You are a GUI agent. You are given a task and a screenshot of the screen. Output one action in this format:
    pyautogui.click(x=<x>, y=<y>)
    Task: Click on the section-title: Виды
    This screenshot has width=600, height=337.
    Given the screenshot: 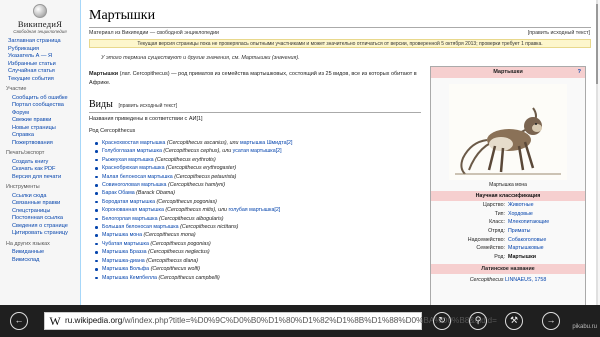 What is the action you would take?
    pyautogui.click(x=101, y=104)
    